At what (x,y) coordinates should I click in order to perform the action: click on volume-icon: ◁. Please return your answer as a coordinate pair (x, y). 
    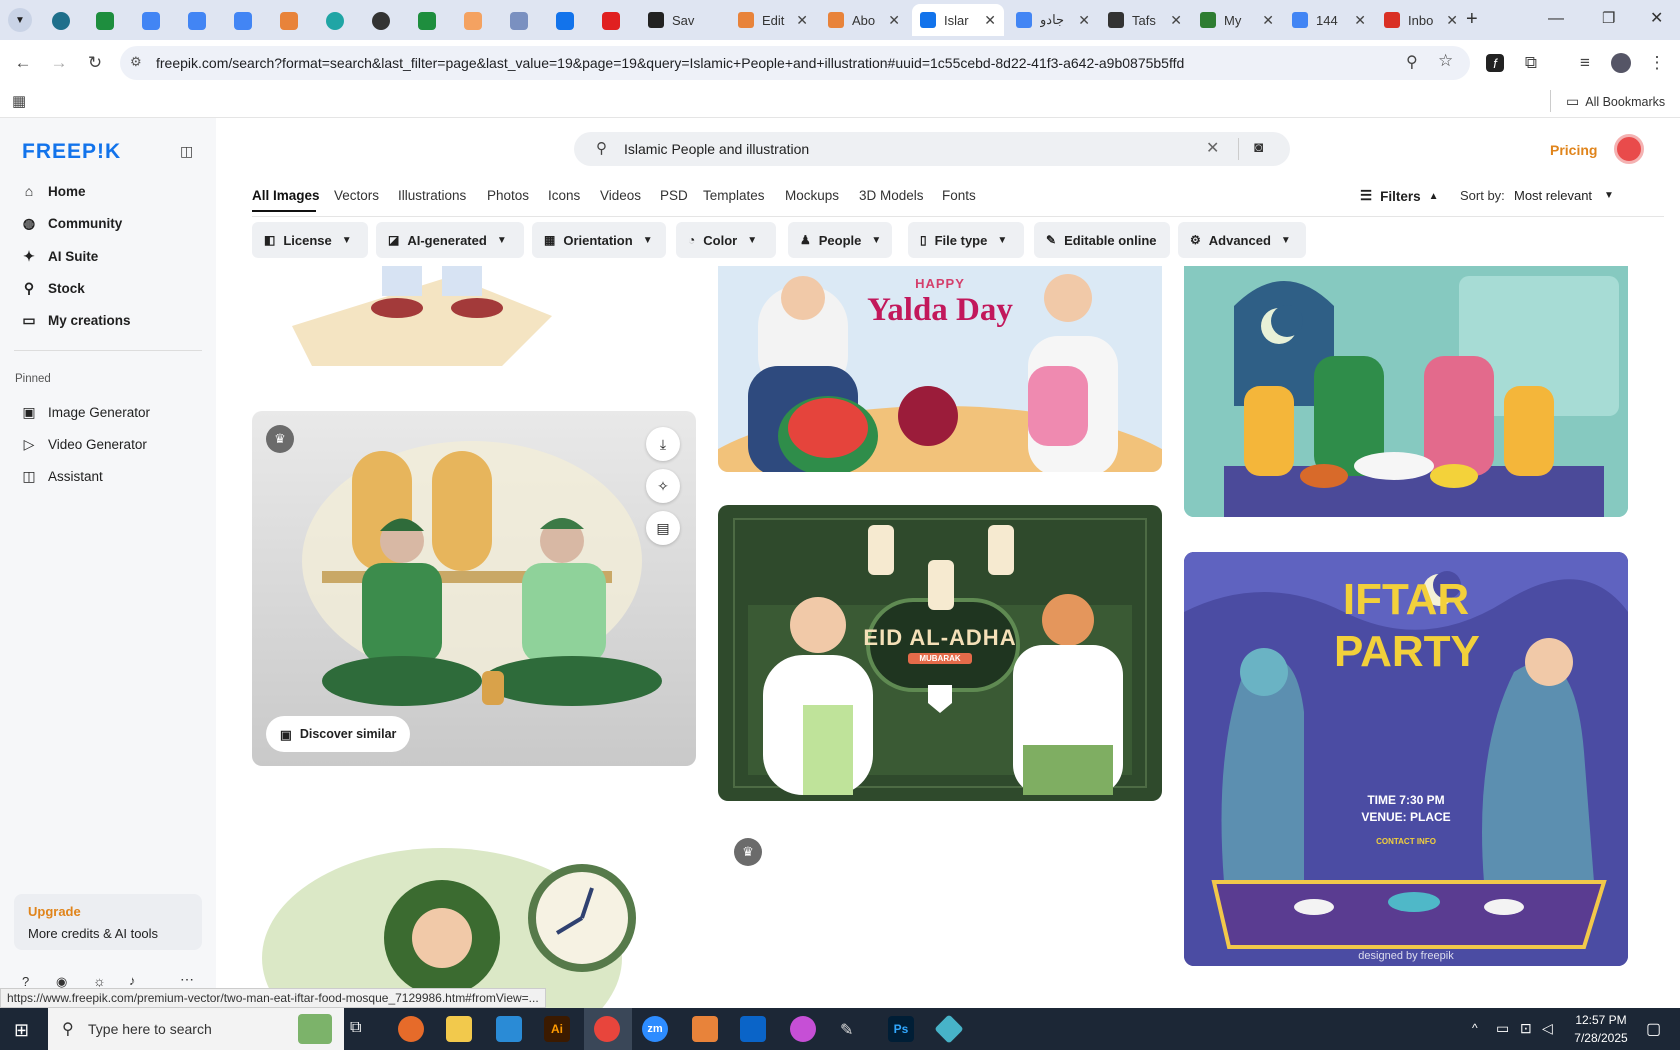
    Looking at the image, I should click on (1547, 1028).